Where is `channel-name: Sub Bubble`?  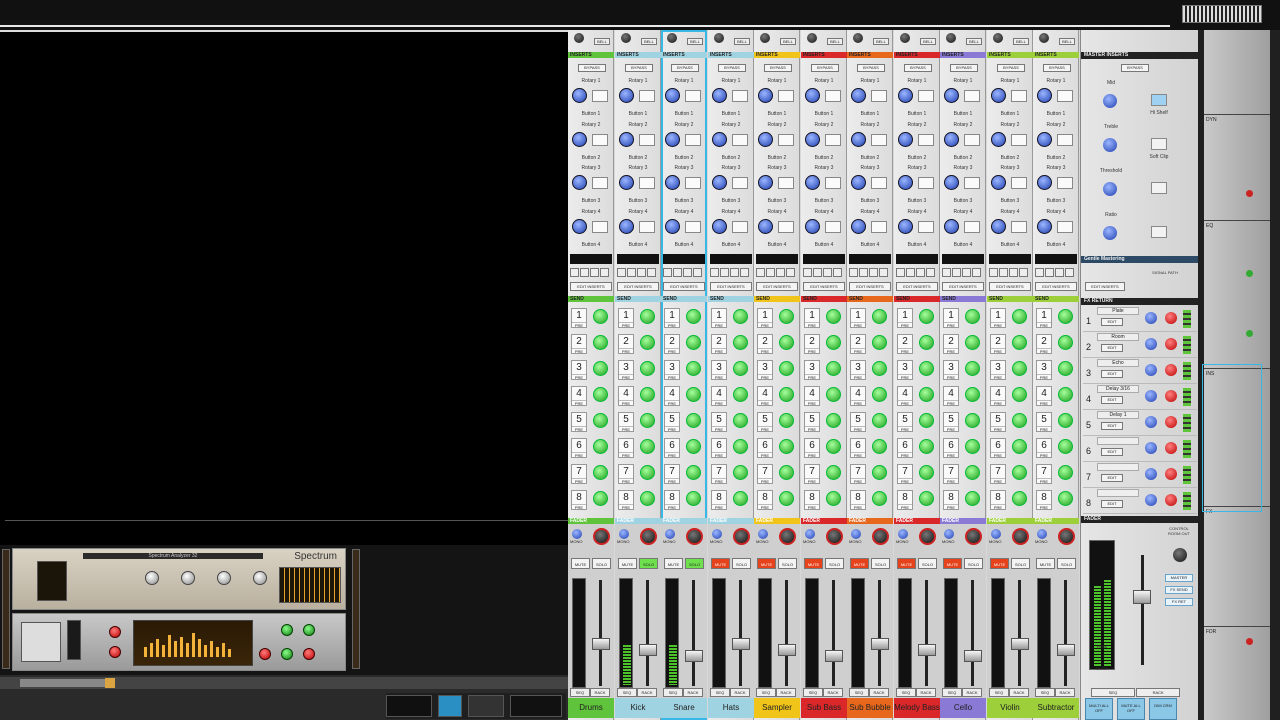 channel-name: Sub Bubble is located at coordinates (870, 708).